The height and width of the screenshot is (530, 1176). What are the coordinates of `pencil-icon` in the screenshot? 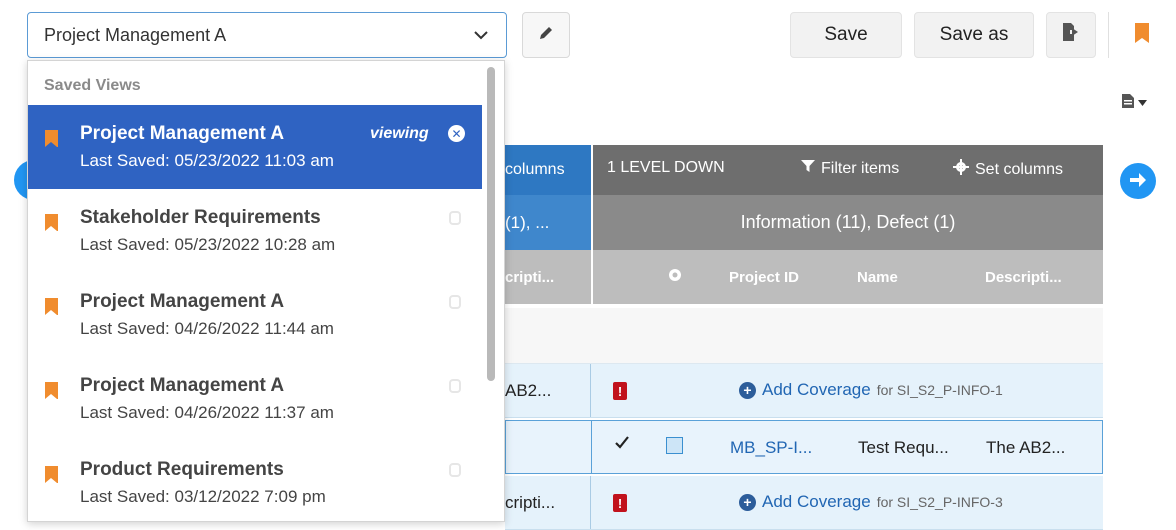 It's located at (546, 35).